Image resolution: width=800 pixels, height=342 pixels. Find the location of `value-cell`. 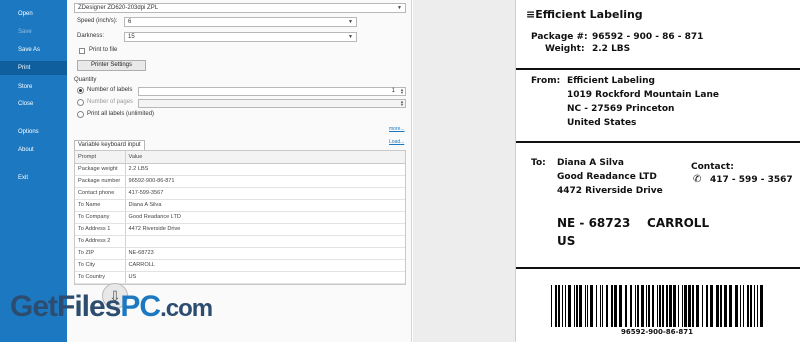

value-cell is located at coordinates (265, 241).